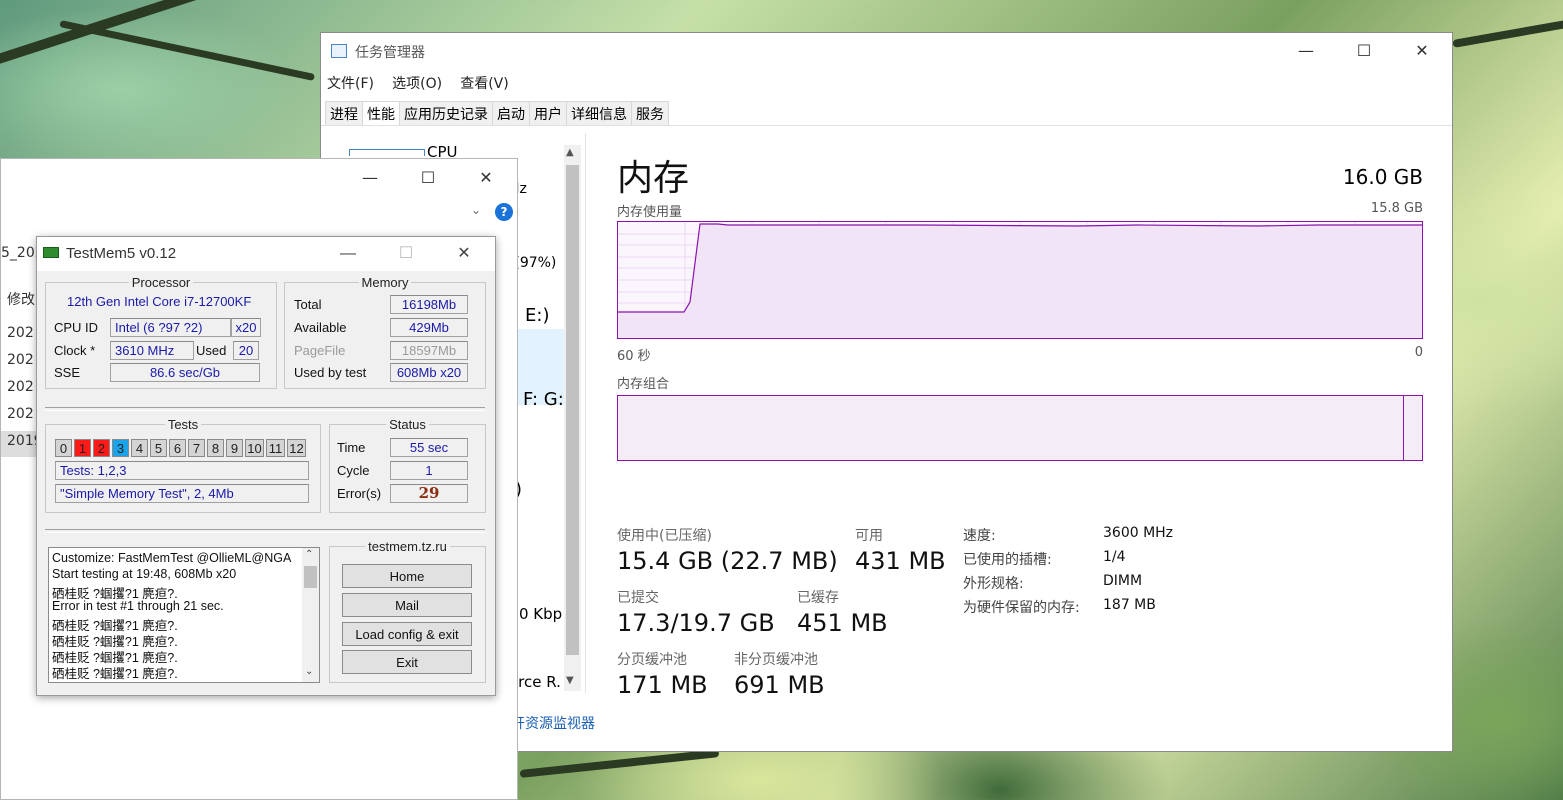 This screenshot has width=1563, height=800. What do you see at coordinates (344, 113) in the screenshot?
I see `tab-processes: 进程` at bounding box center [344, 113].